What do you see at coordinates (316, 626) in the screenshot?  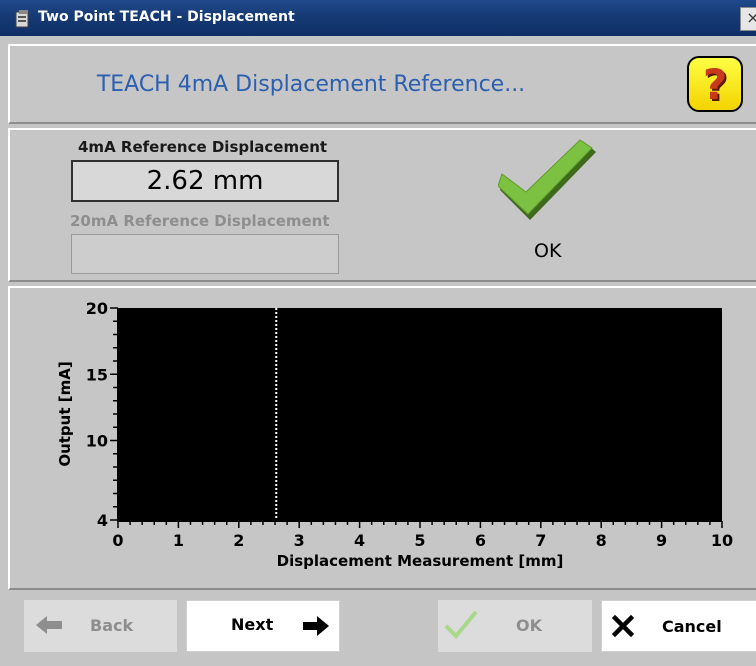 I see `arrow-right-icon` at bounding box center [316, 626].